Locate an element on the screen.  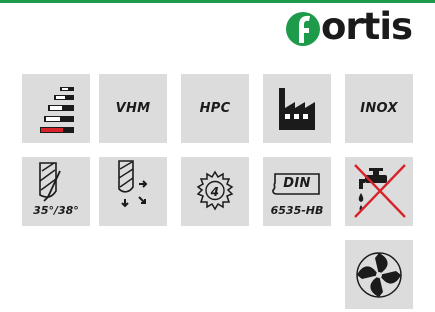
no-coolant-tap-crossed-icon is located at coordinates (380, 191).